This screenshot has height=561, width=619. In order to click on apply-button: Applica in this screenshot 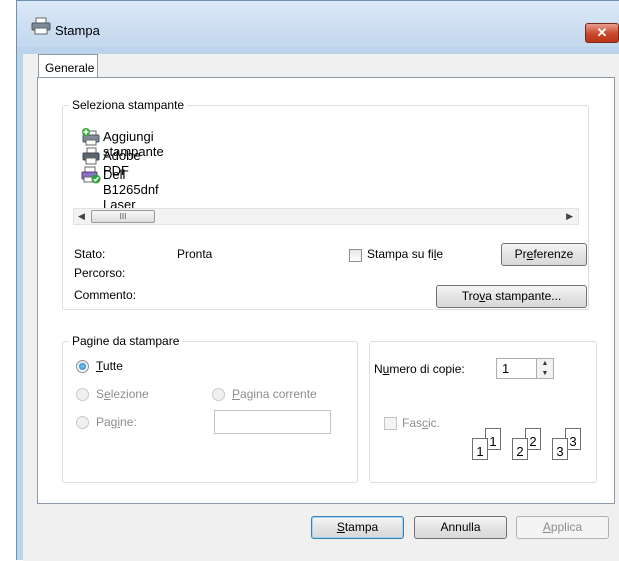, I will do `click(562, 527)`.